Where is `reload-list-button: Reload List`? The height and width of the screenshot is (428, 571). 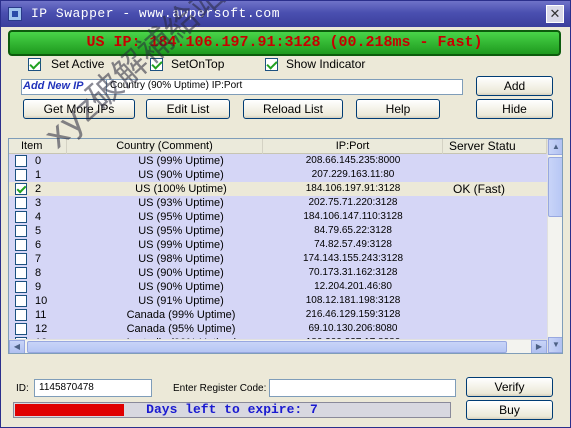 reload-list-button: Reload List is located at coordinates (293, 109).